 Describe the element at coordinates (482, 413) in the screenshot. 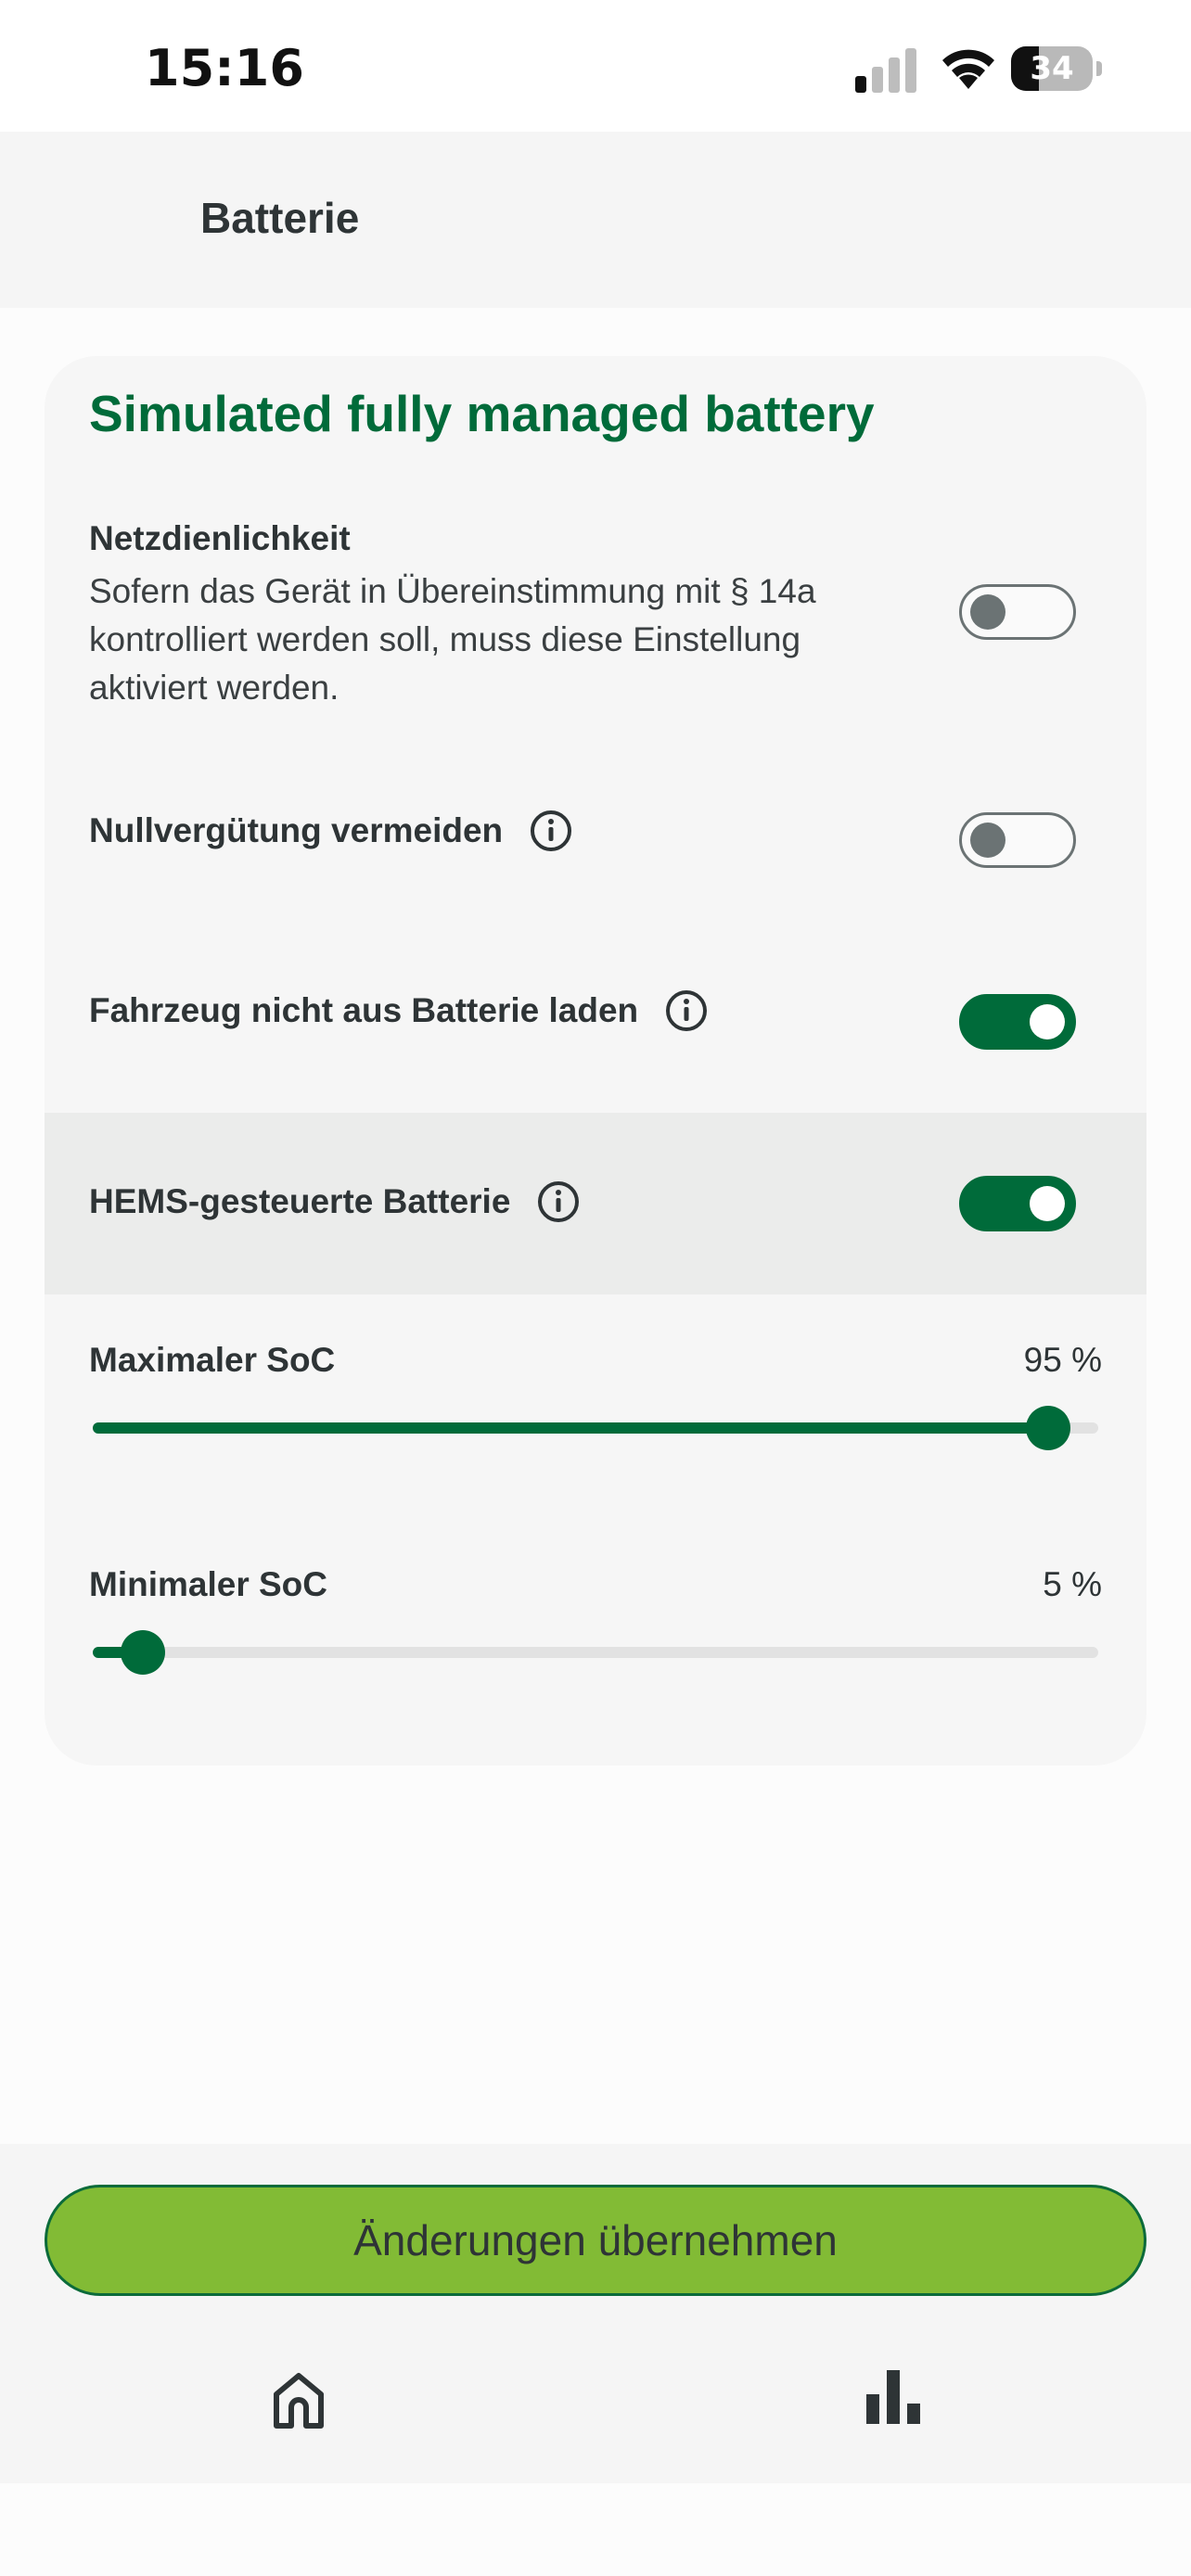

I see `card-title: Simulated fully managed battery` at that location.